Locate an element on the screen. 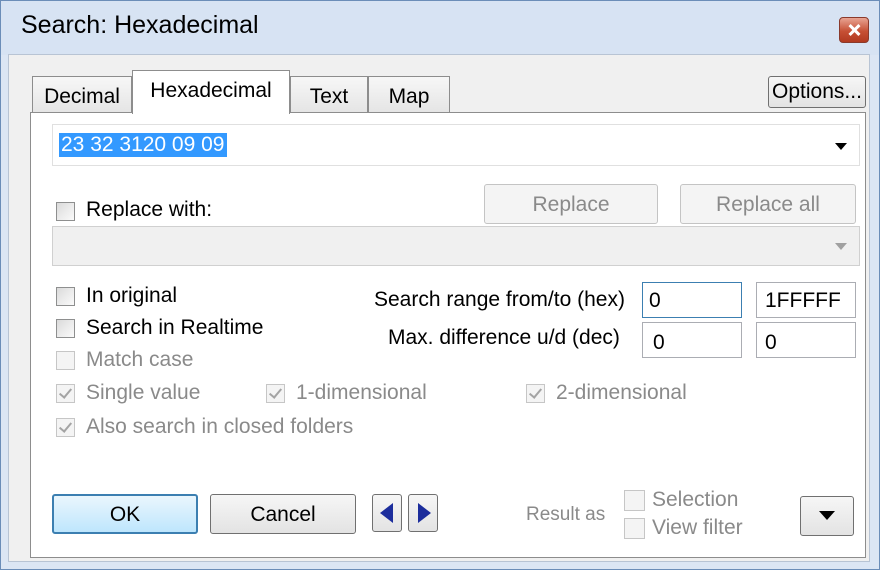  range-to-field: 1FFFFF is located at coordinates (806, 300).